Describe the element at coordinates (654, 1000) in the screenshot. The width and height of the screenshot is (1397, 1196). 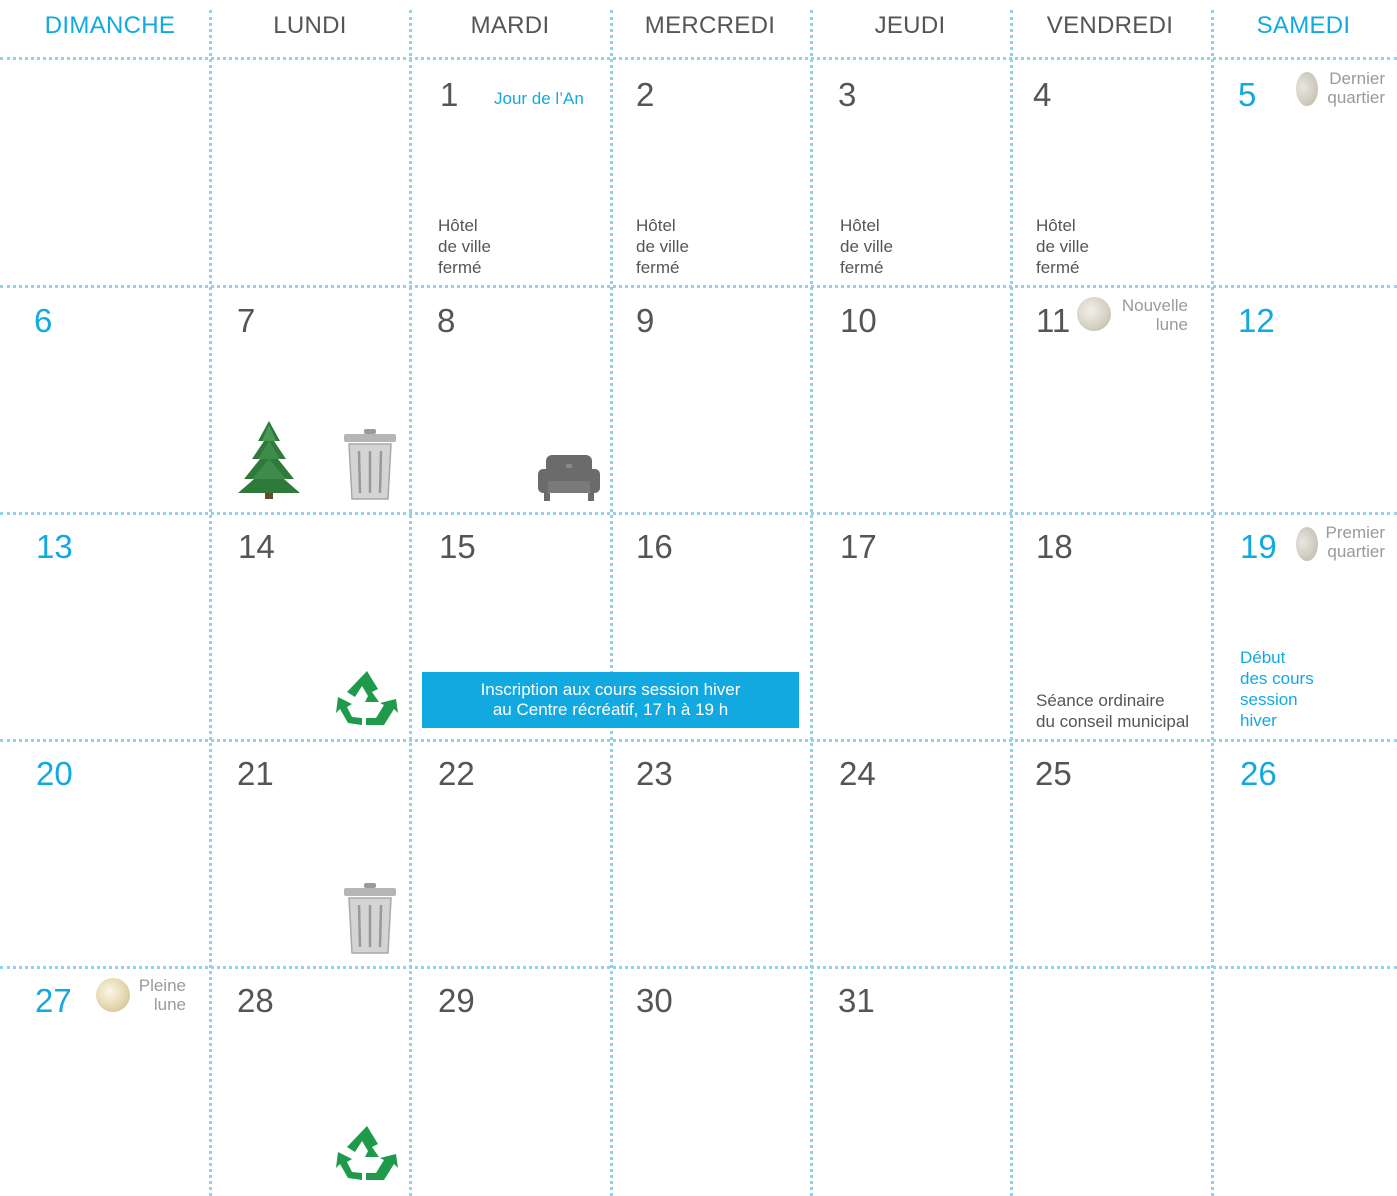
I see `day-number: 30` at that location.